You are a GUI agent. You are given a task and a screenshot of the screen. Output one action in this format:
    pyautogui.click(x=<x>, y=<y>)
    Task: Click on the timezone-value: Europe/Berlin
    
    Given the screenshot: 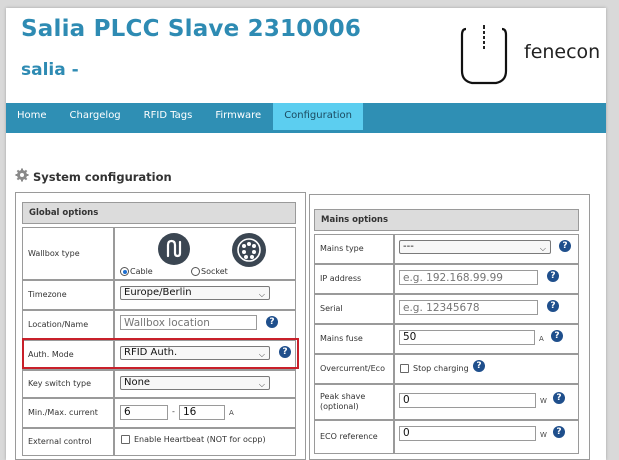 What is the action you would take?
    pyautogui.click(x=158, y=292)
    